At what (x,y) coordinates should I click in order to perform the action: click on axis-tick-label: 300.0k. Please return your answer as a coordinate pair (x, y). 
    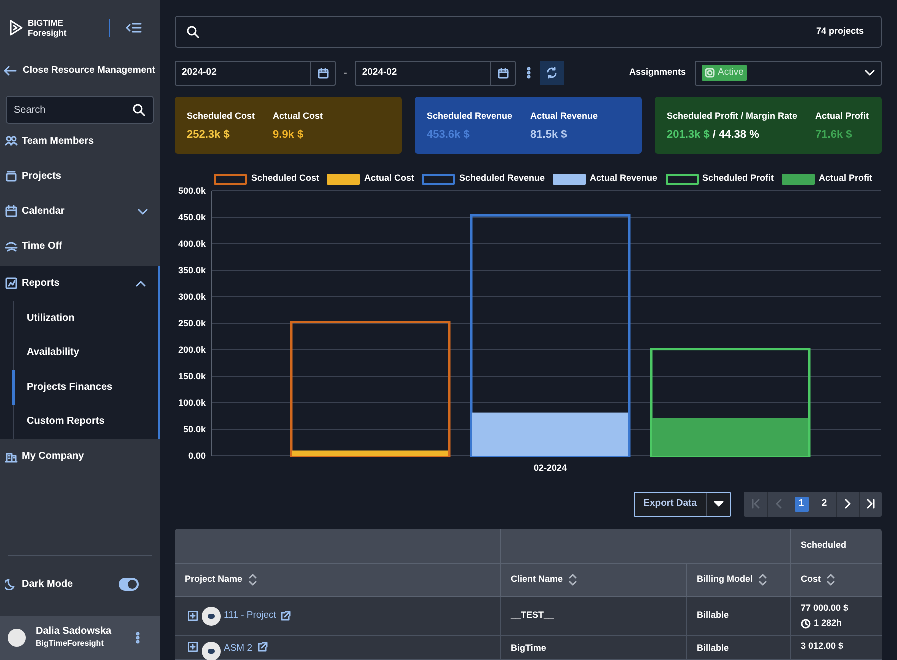
    Looking at the image, I should click on (192, 297).